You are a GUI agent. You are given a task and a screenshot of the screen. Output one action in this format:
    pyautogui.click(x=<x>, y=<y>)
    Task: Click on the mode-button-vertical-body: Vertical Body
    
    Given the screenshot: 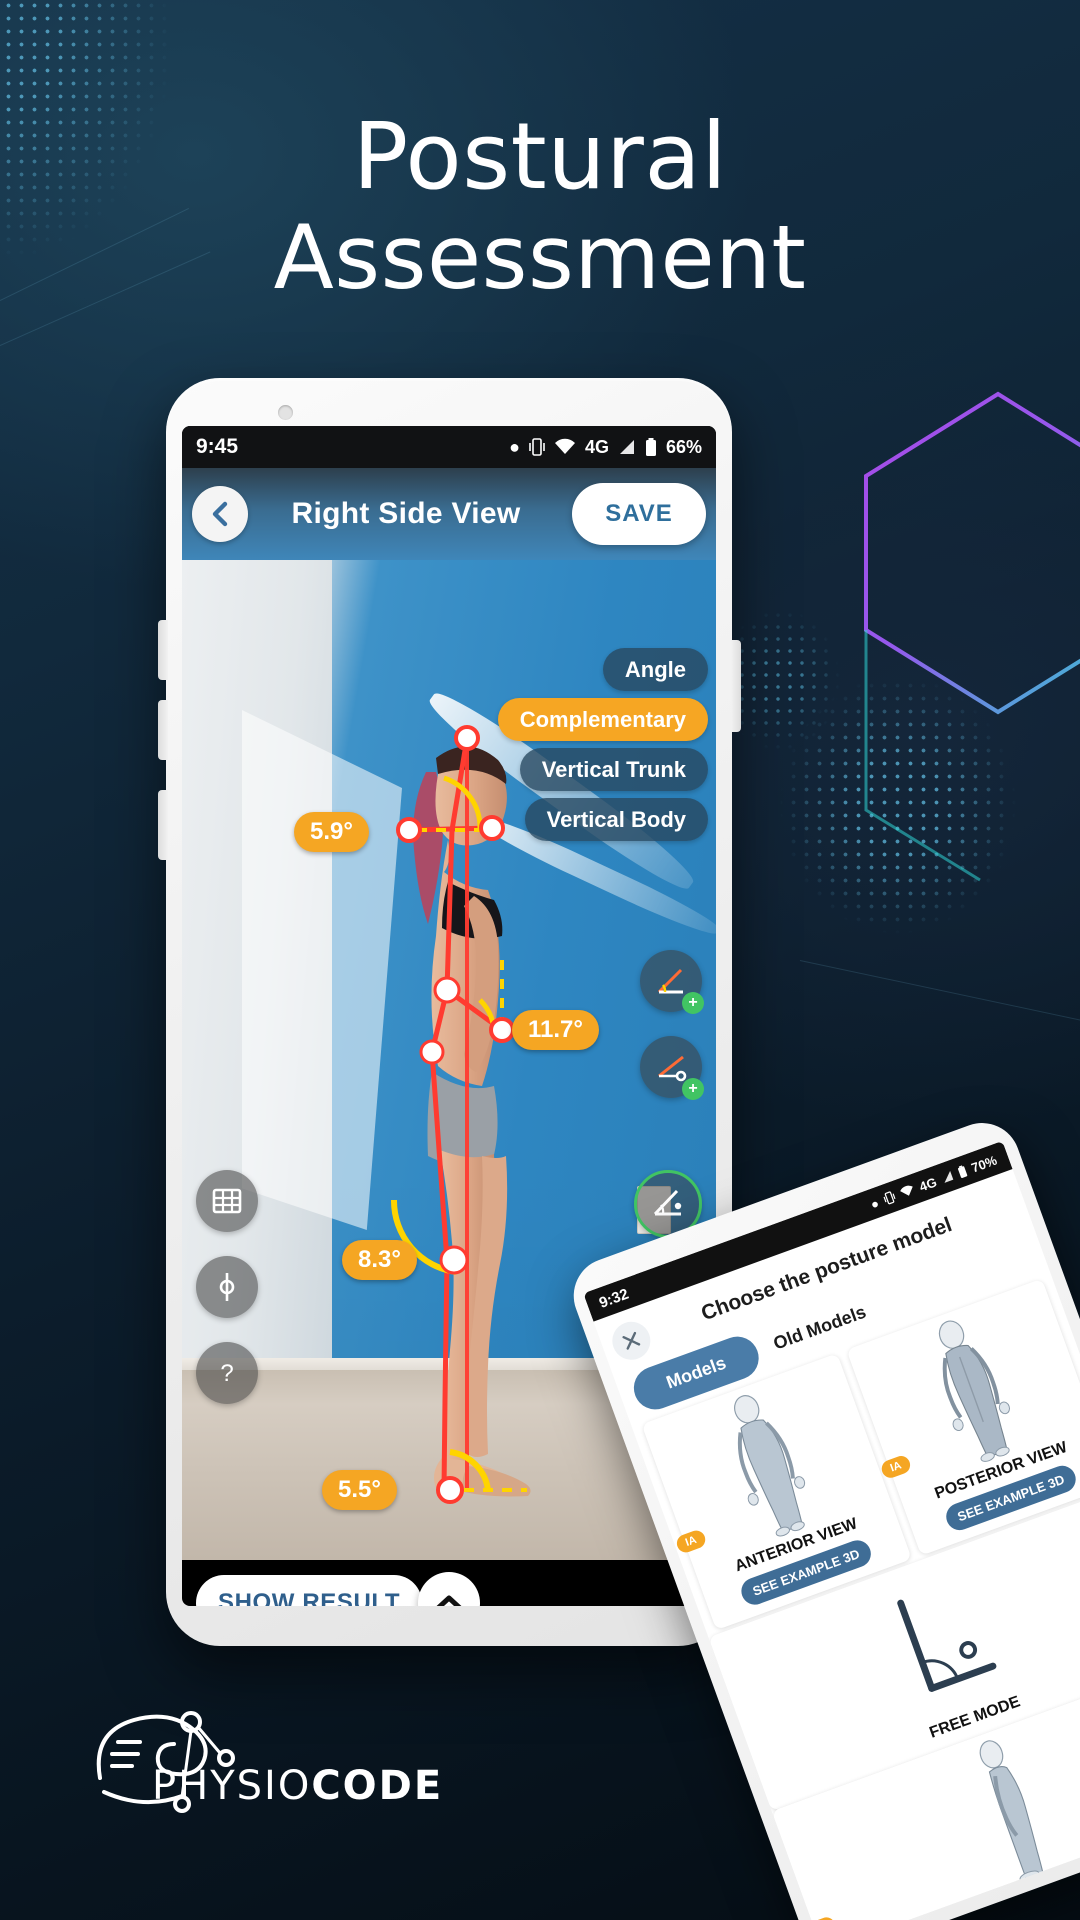 What is the action you would take?
    pyautogui.click(x=616, y=819)
    